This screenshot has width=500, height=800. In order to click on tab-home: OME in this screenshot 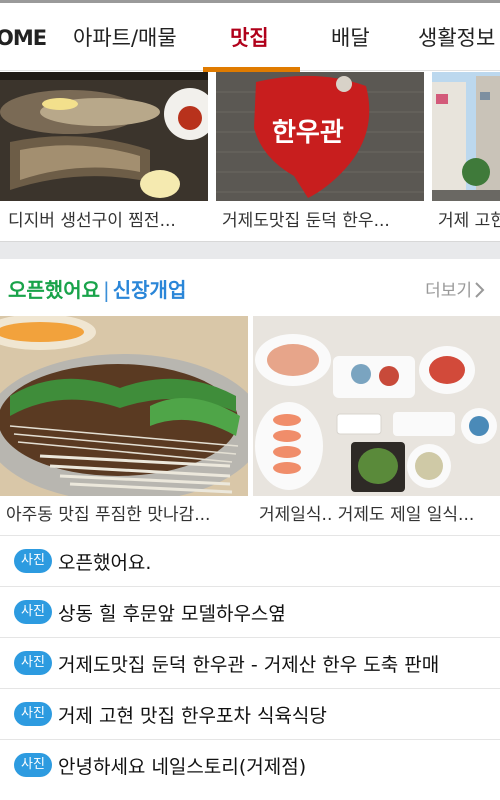, I will do `click(23, 37)`.